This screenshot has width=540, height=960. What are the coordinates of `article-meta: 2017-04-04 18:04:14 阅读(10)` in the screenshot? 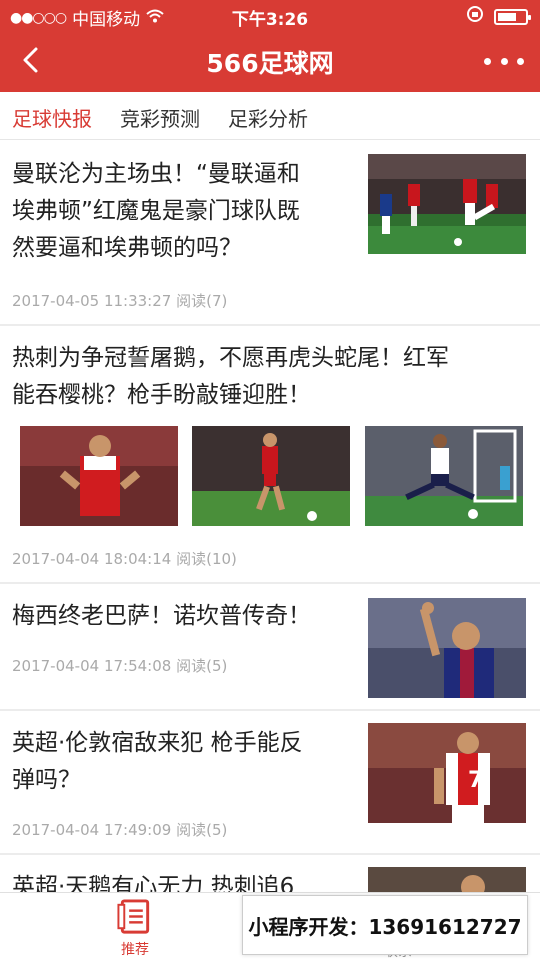 It's located at (124, 558).